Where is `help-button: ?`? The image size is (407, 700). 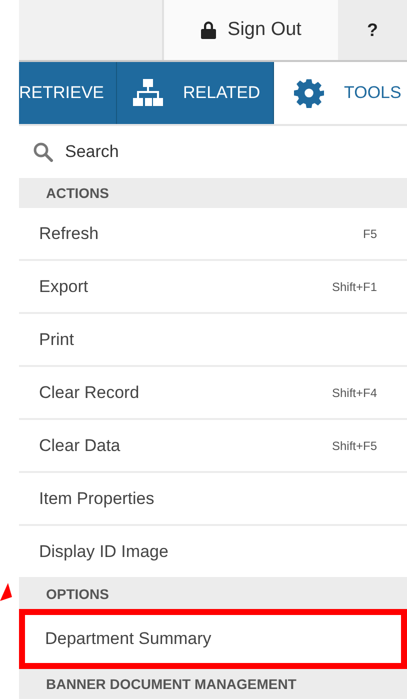 help-button: ? is located at coordinates (372, 30).